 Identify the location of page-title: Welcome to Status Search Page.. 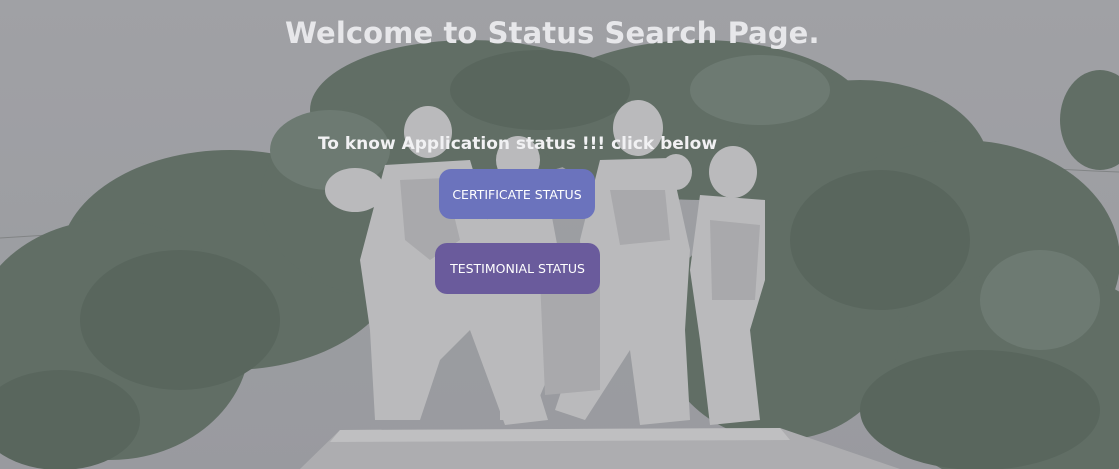
(552, 33).